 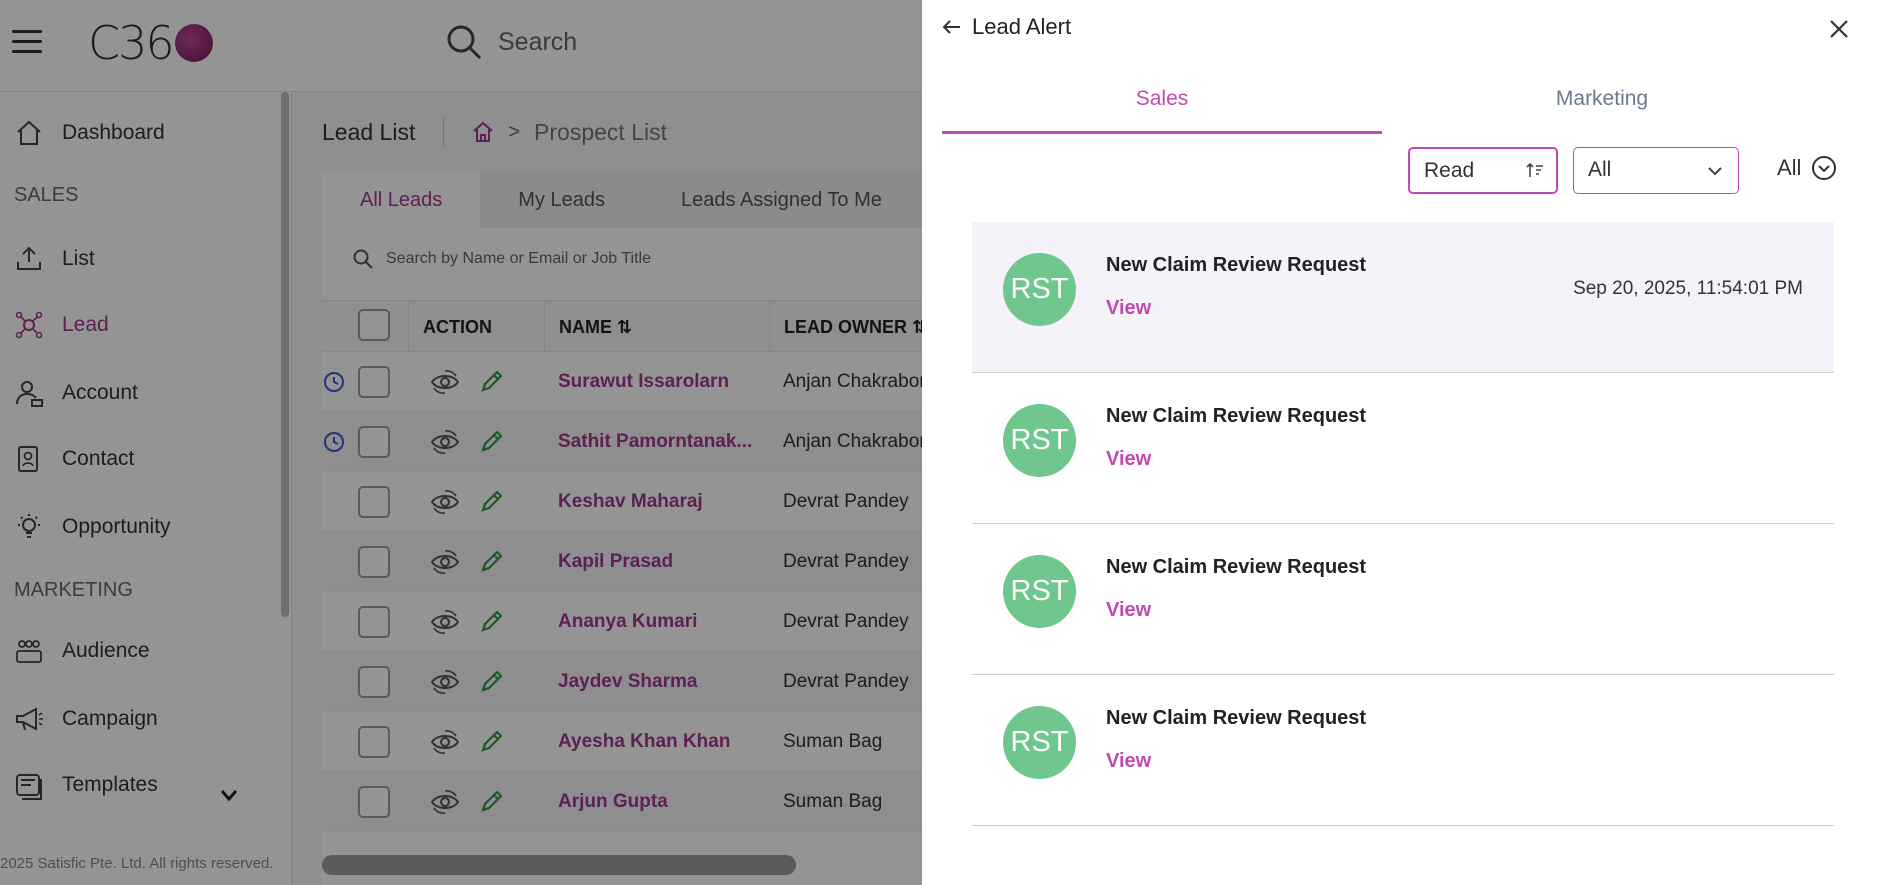 What do you see at coordinates (1839, 29) in the screenshot?
I see `close-icon` at bounding box center [1839, 29].